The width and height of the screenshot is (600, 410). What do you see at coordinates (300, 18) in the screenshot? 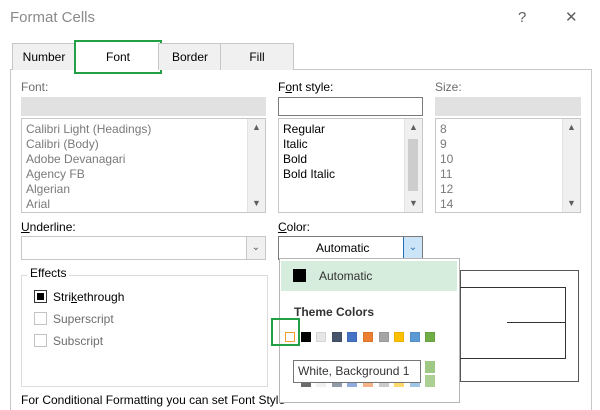
I see `title-bar: Format Cells ? ✕` at bounding box center [300, 18].